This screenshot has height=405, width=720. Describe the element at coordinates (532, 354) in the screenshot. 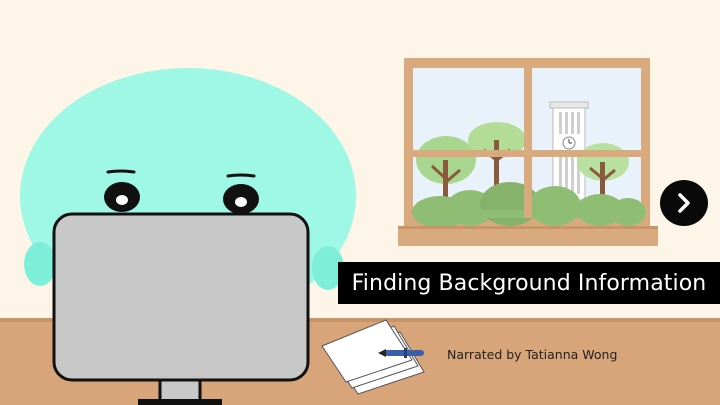

I see `narrator-credit: Narrated by Tatianna Wong` at that location.